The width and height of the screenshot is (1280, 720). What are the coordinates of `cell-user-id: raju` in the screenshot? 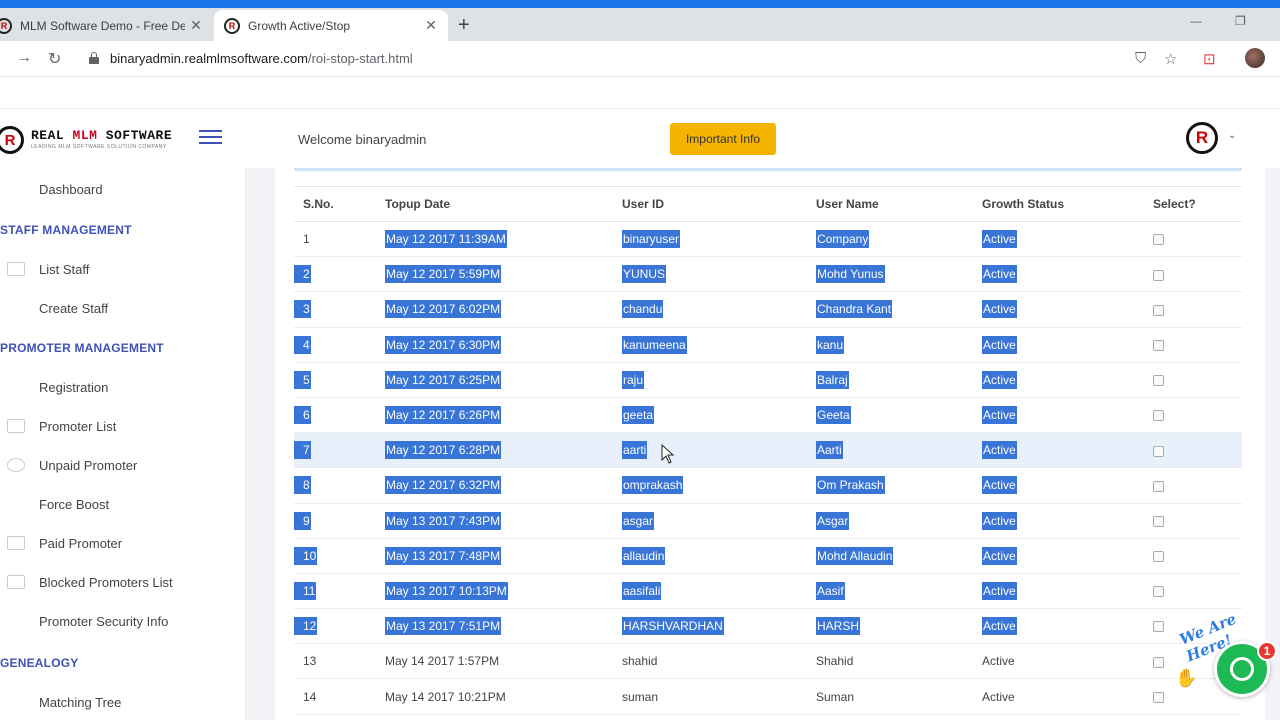 It's located at (710, 380).